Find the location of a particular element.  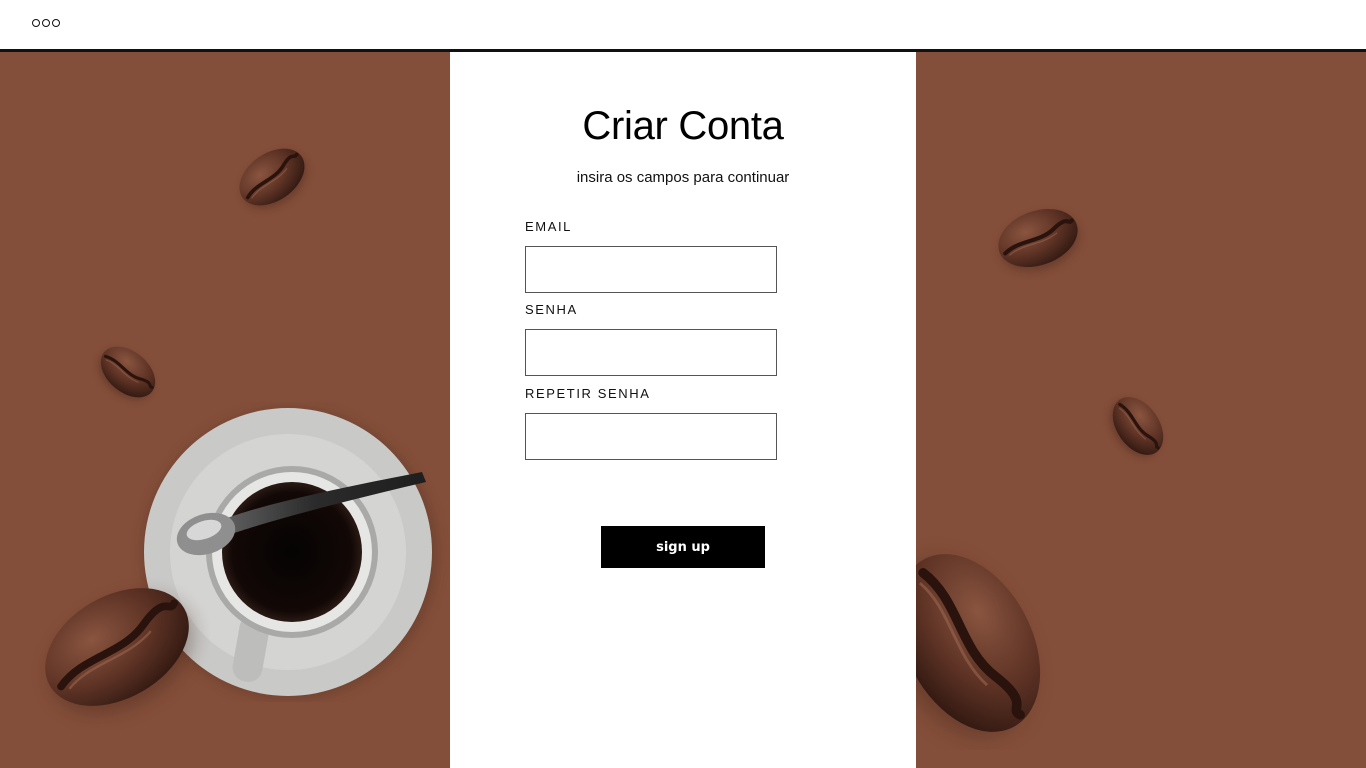

page-subtitle: insira os campos para continuar is located at coordinates (683, 177).